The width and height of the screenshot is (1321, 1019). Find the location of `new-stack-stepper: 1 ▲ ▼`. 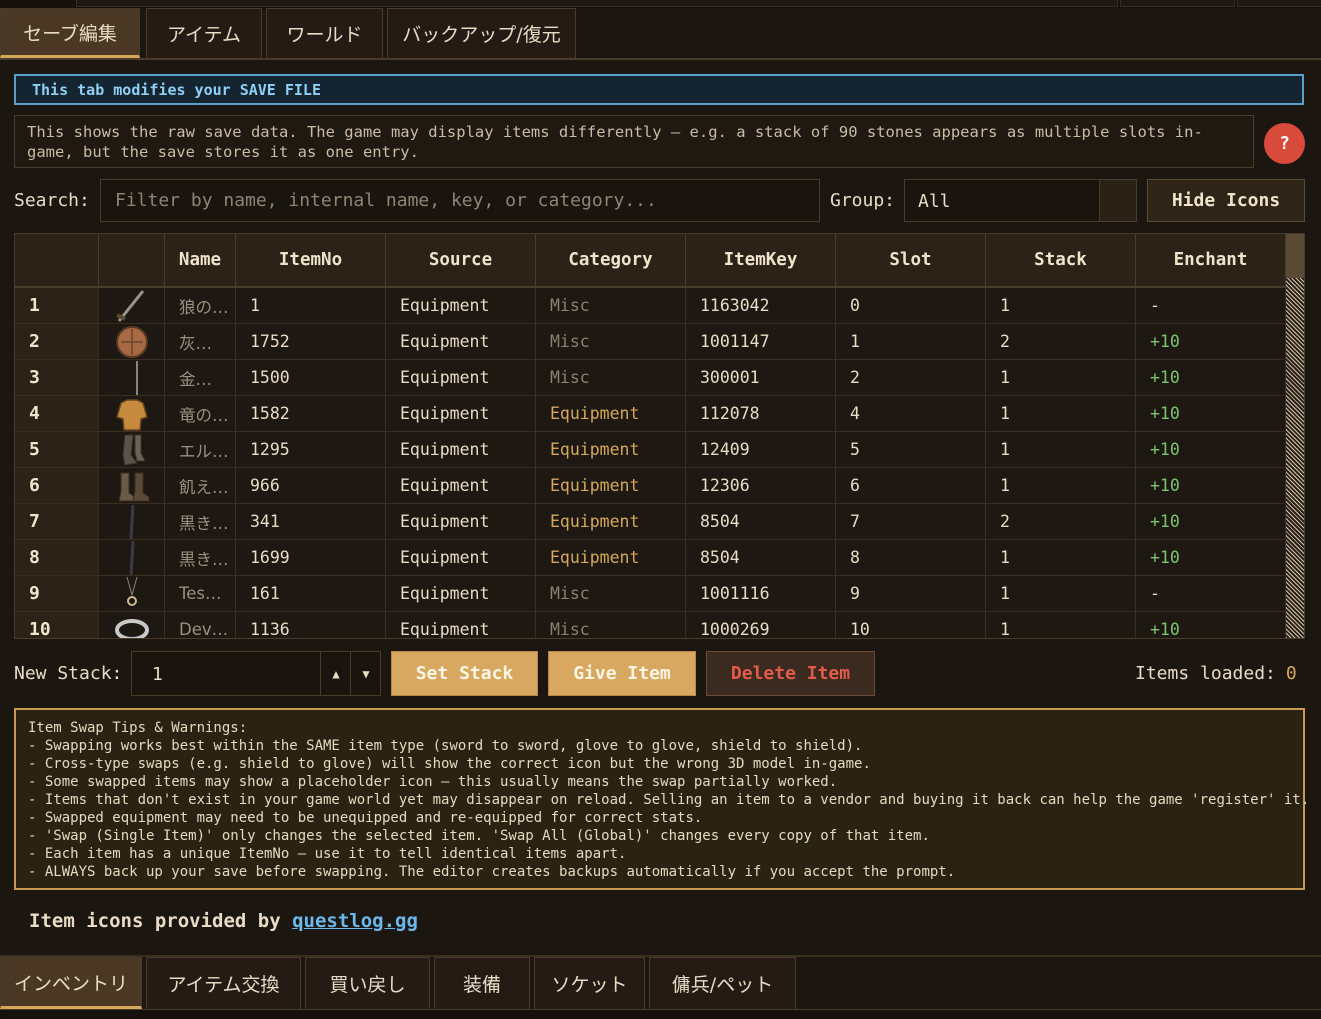

new-stack-stepper: 1 ▲ ▼ is located at coordinates (256, 673).